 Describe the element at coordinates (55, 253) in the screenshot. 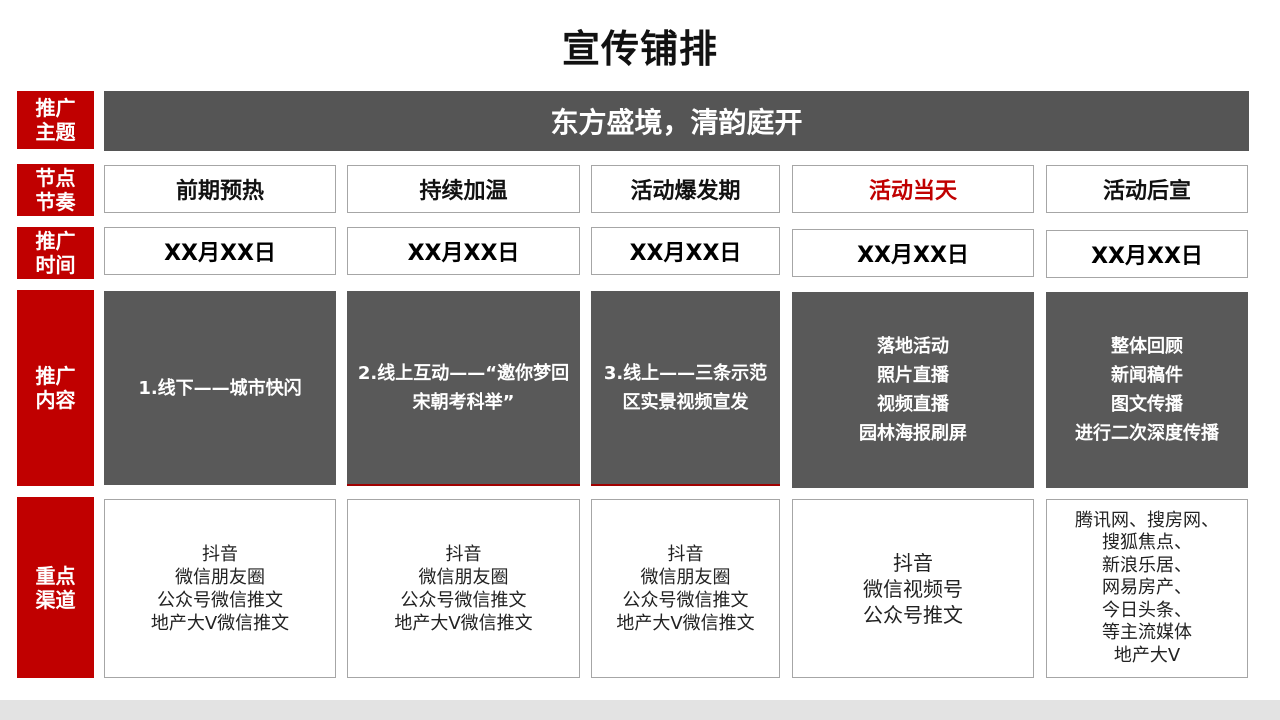

I see `row-label-time: 推广 时间` at that location.